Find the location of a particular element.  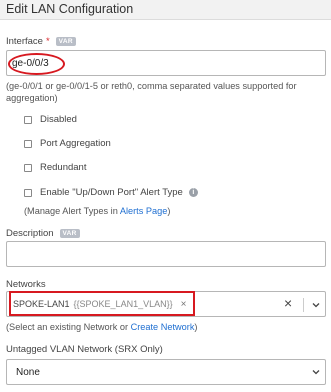

networks-help-suffix: ) is located at coordinates (196, 327).